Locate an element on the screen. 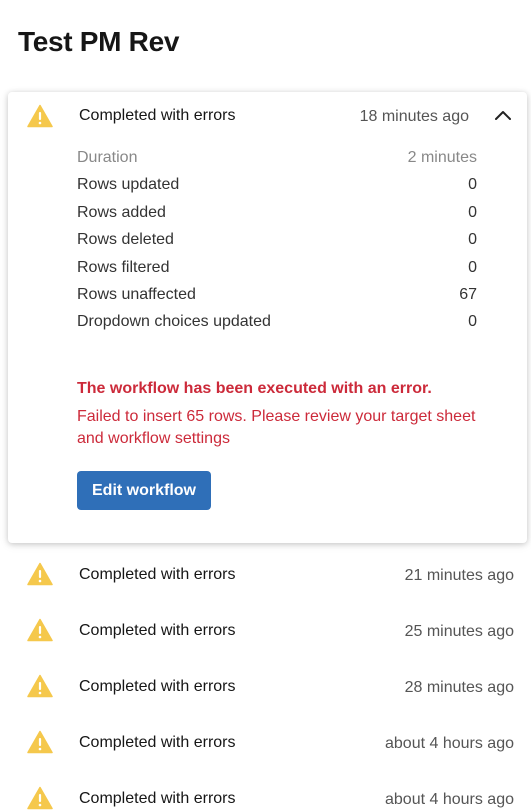 This screenshot has height=811, width=531. detail-rows-updated: Rows updated 0 is located at coordinates (277, 189).